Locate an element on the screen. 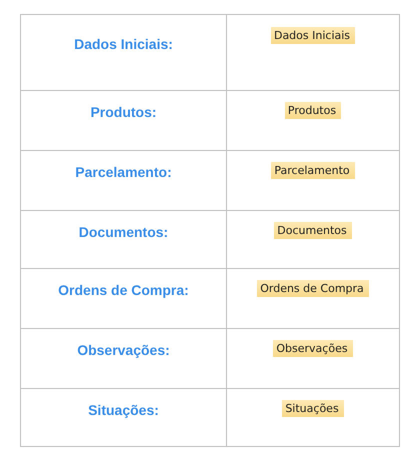 Image resolution: width=408 pixels, height=459 pixels. section-button: Situações is located at coordinates (313, 408).